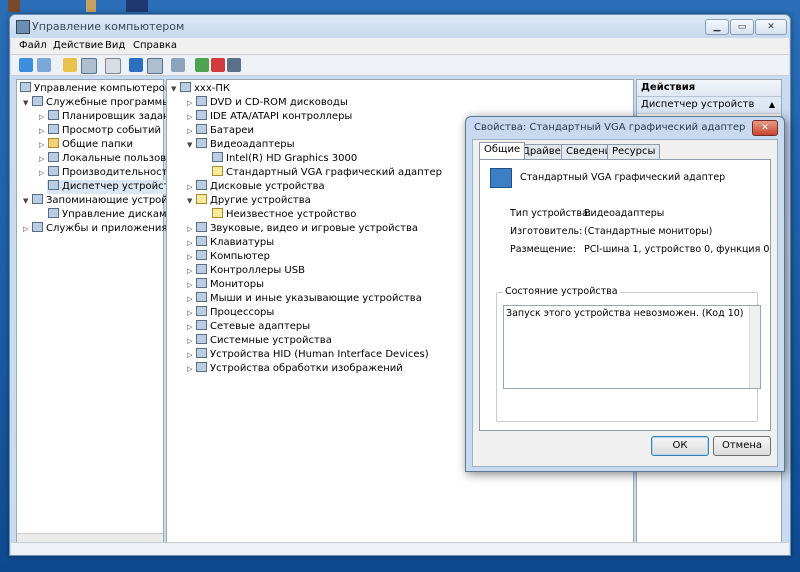 Image resolution: width=800 pixels, height=572 pixels. Describe the element at coordinates (316, 298) in the screenshot. I see `tree-item-label: Мыши и иные указывающие устройства` at that location.